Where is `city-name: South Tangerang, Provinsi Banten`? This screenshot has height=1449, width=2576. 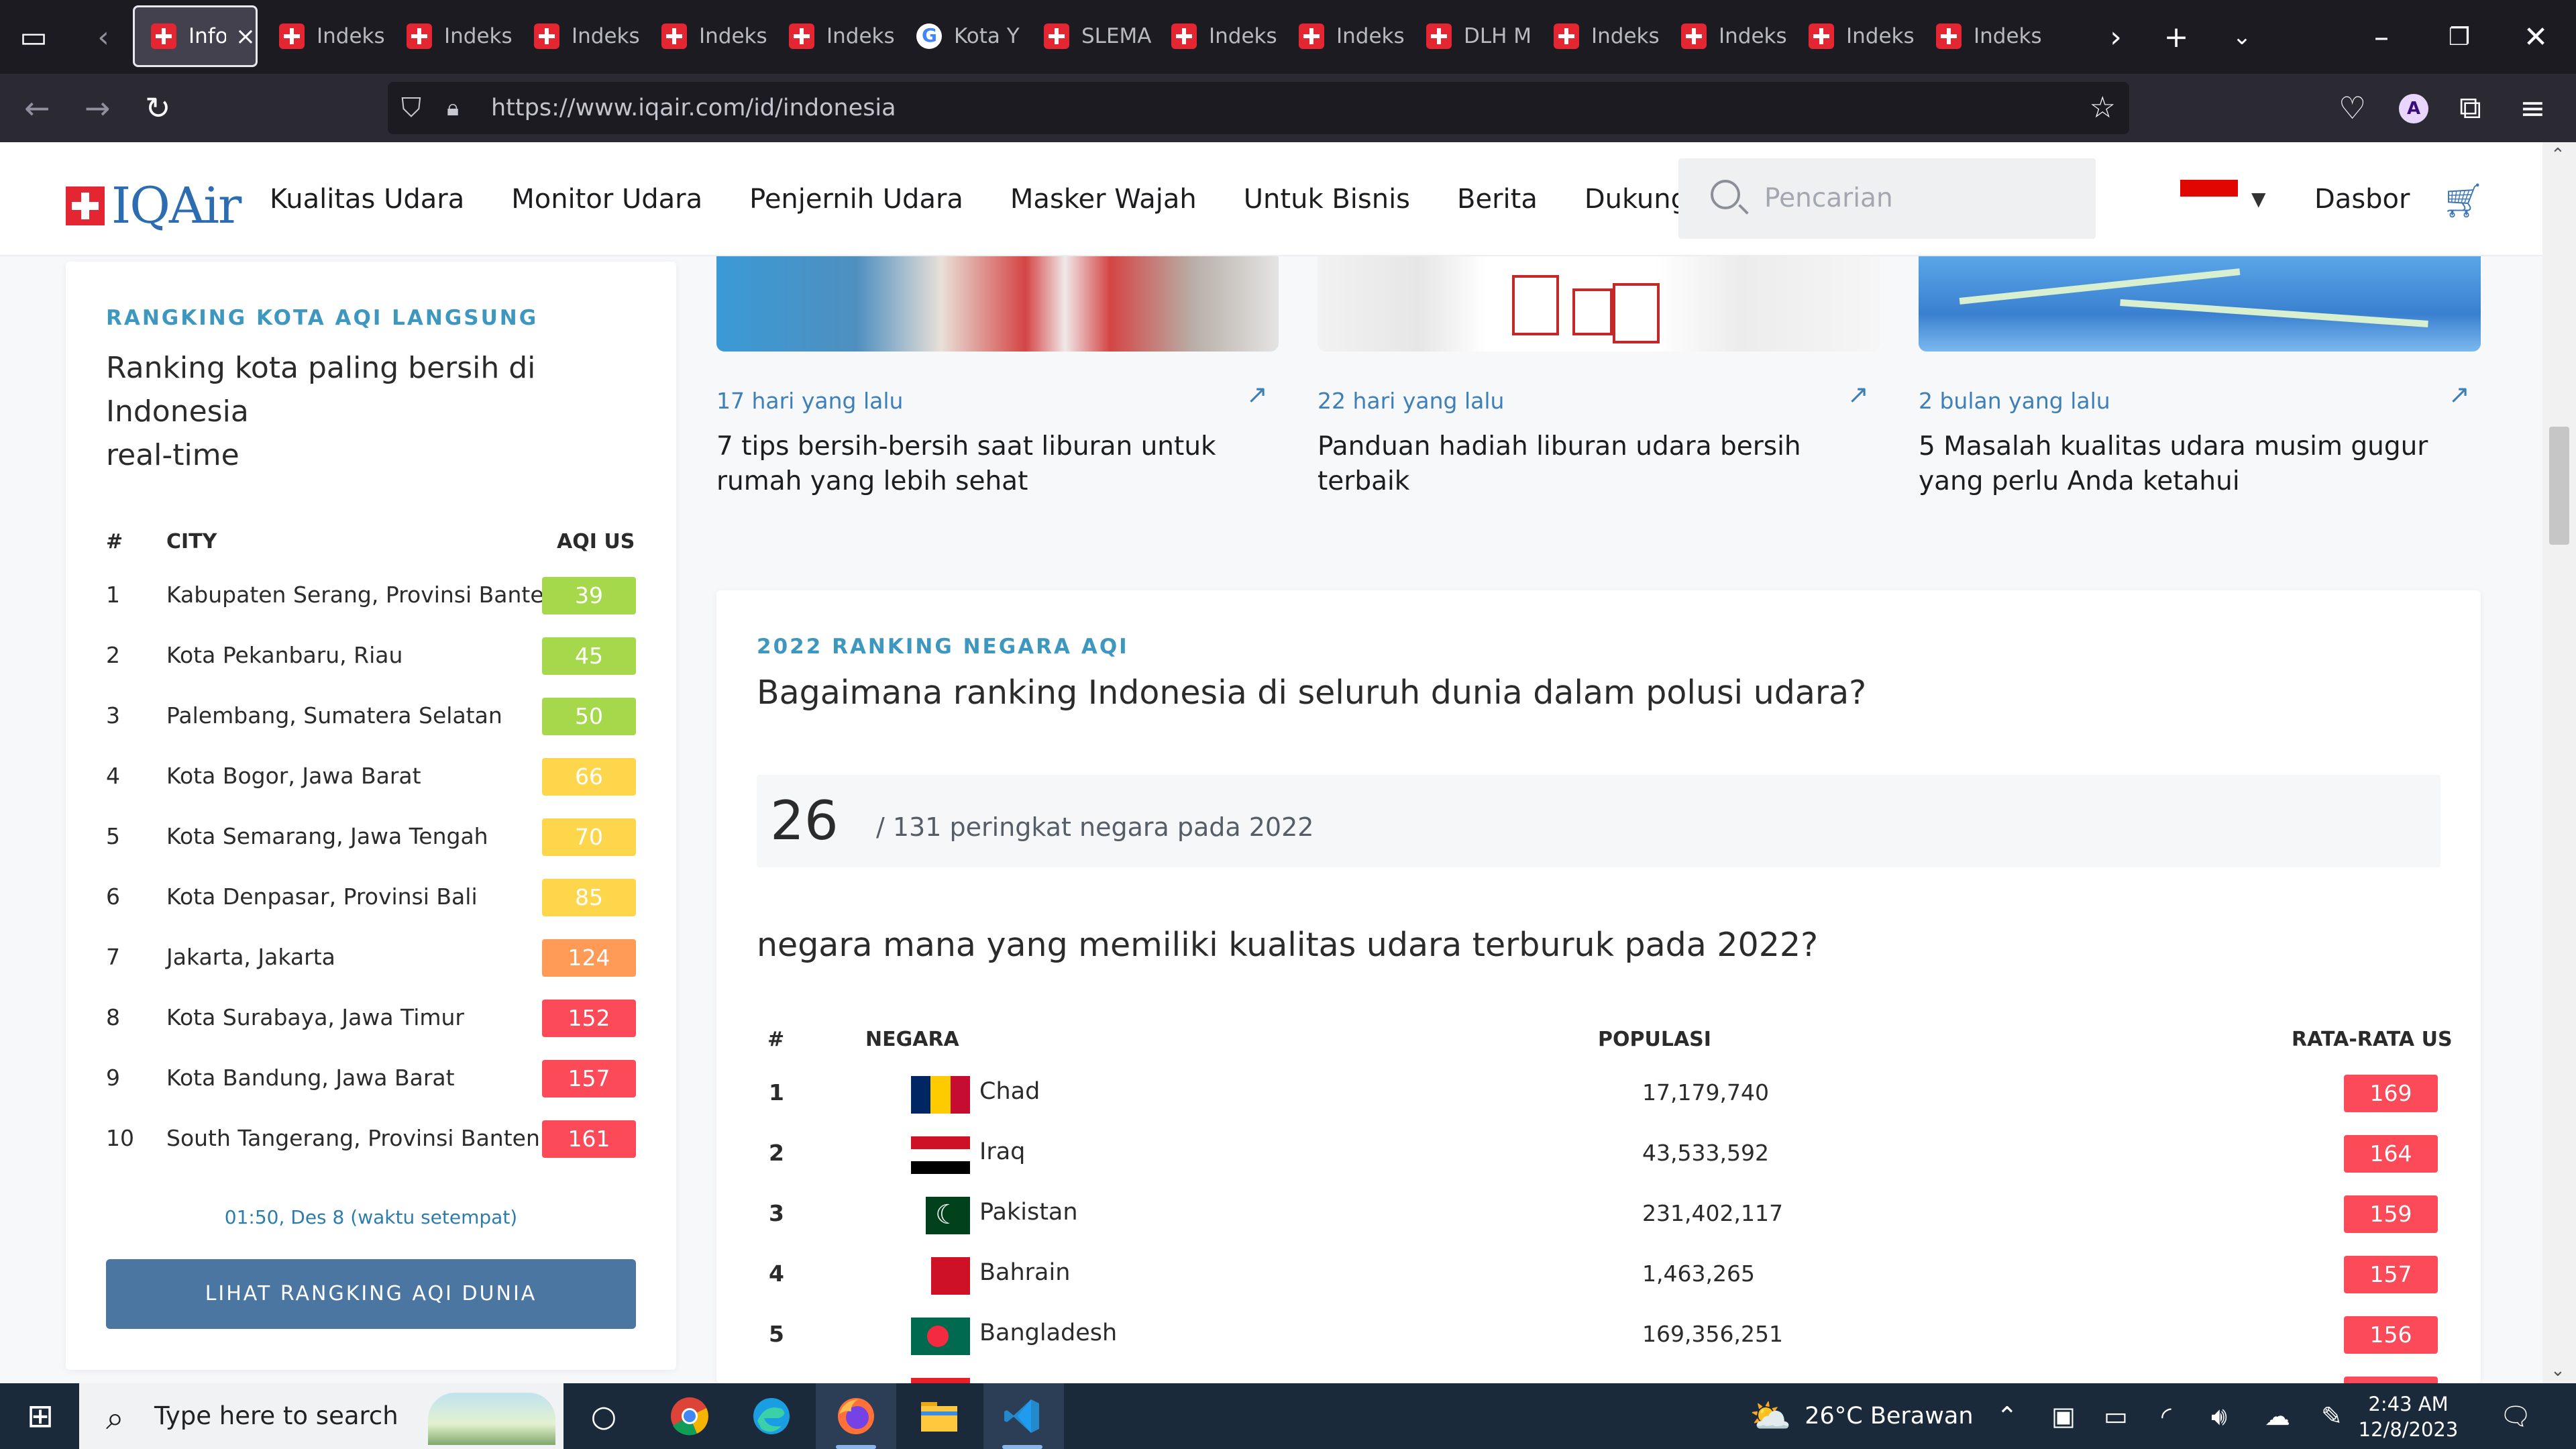 city-name: South Tangerang, Provinsi Banten is located at coordinates (353, 1138).